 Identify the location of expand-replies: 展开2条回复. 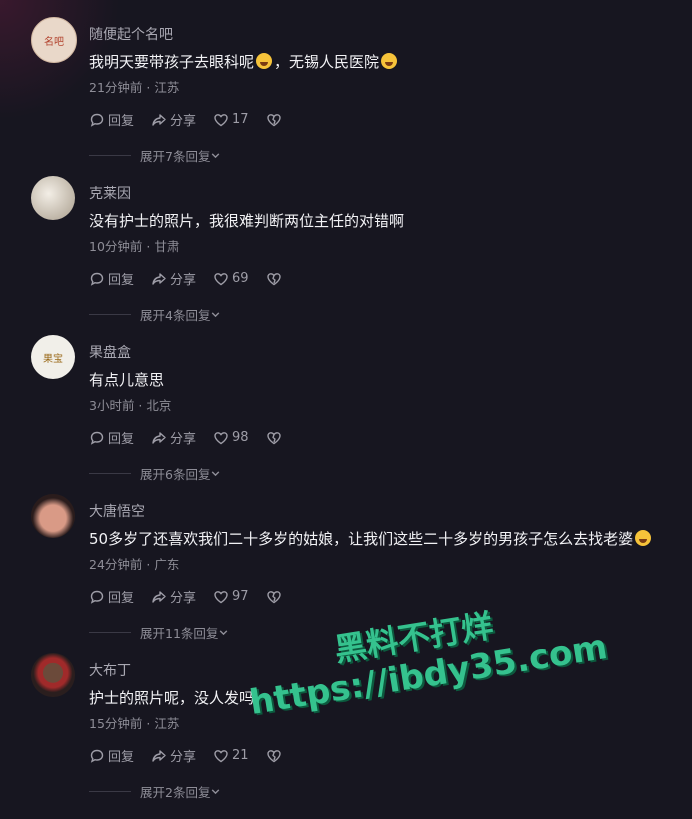
(155, 791).